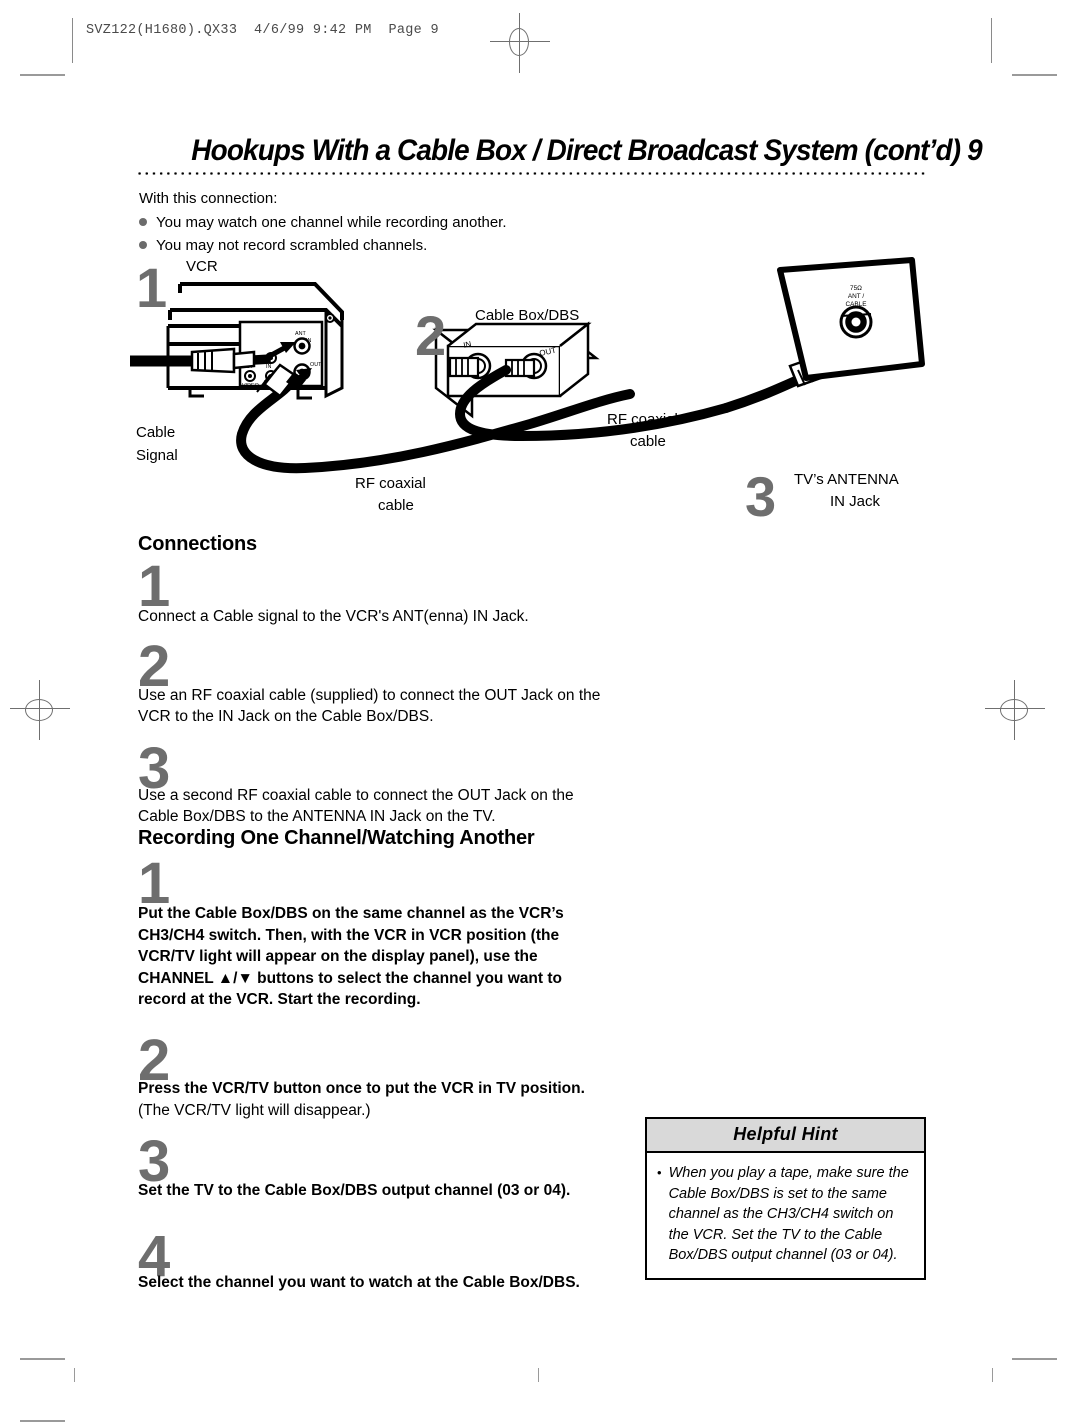  Describe the element at coordinates (202, 266) in the screenshot. I see `diagram-label-vcr: VCR` at that location.